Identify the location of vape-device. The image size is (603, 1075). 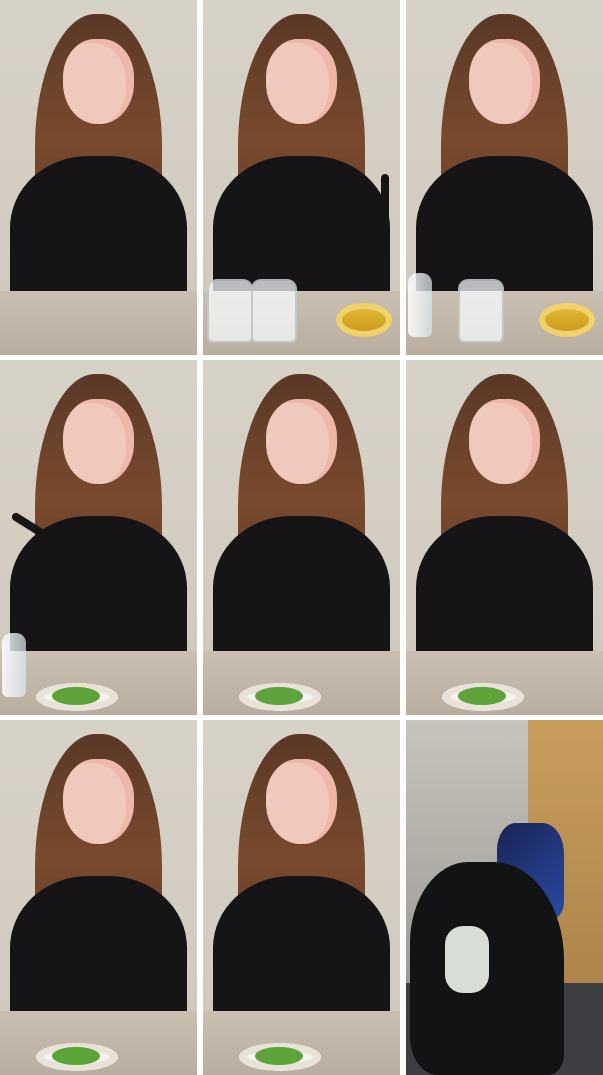
(385, 197).